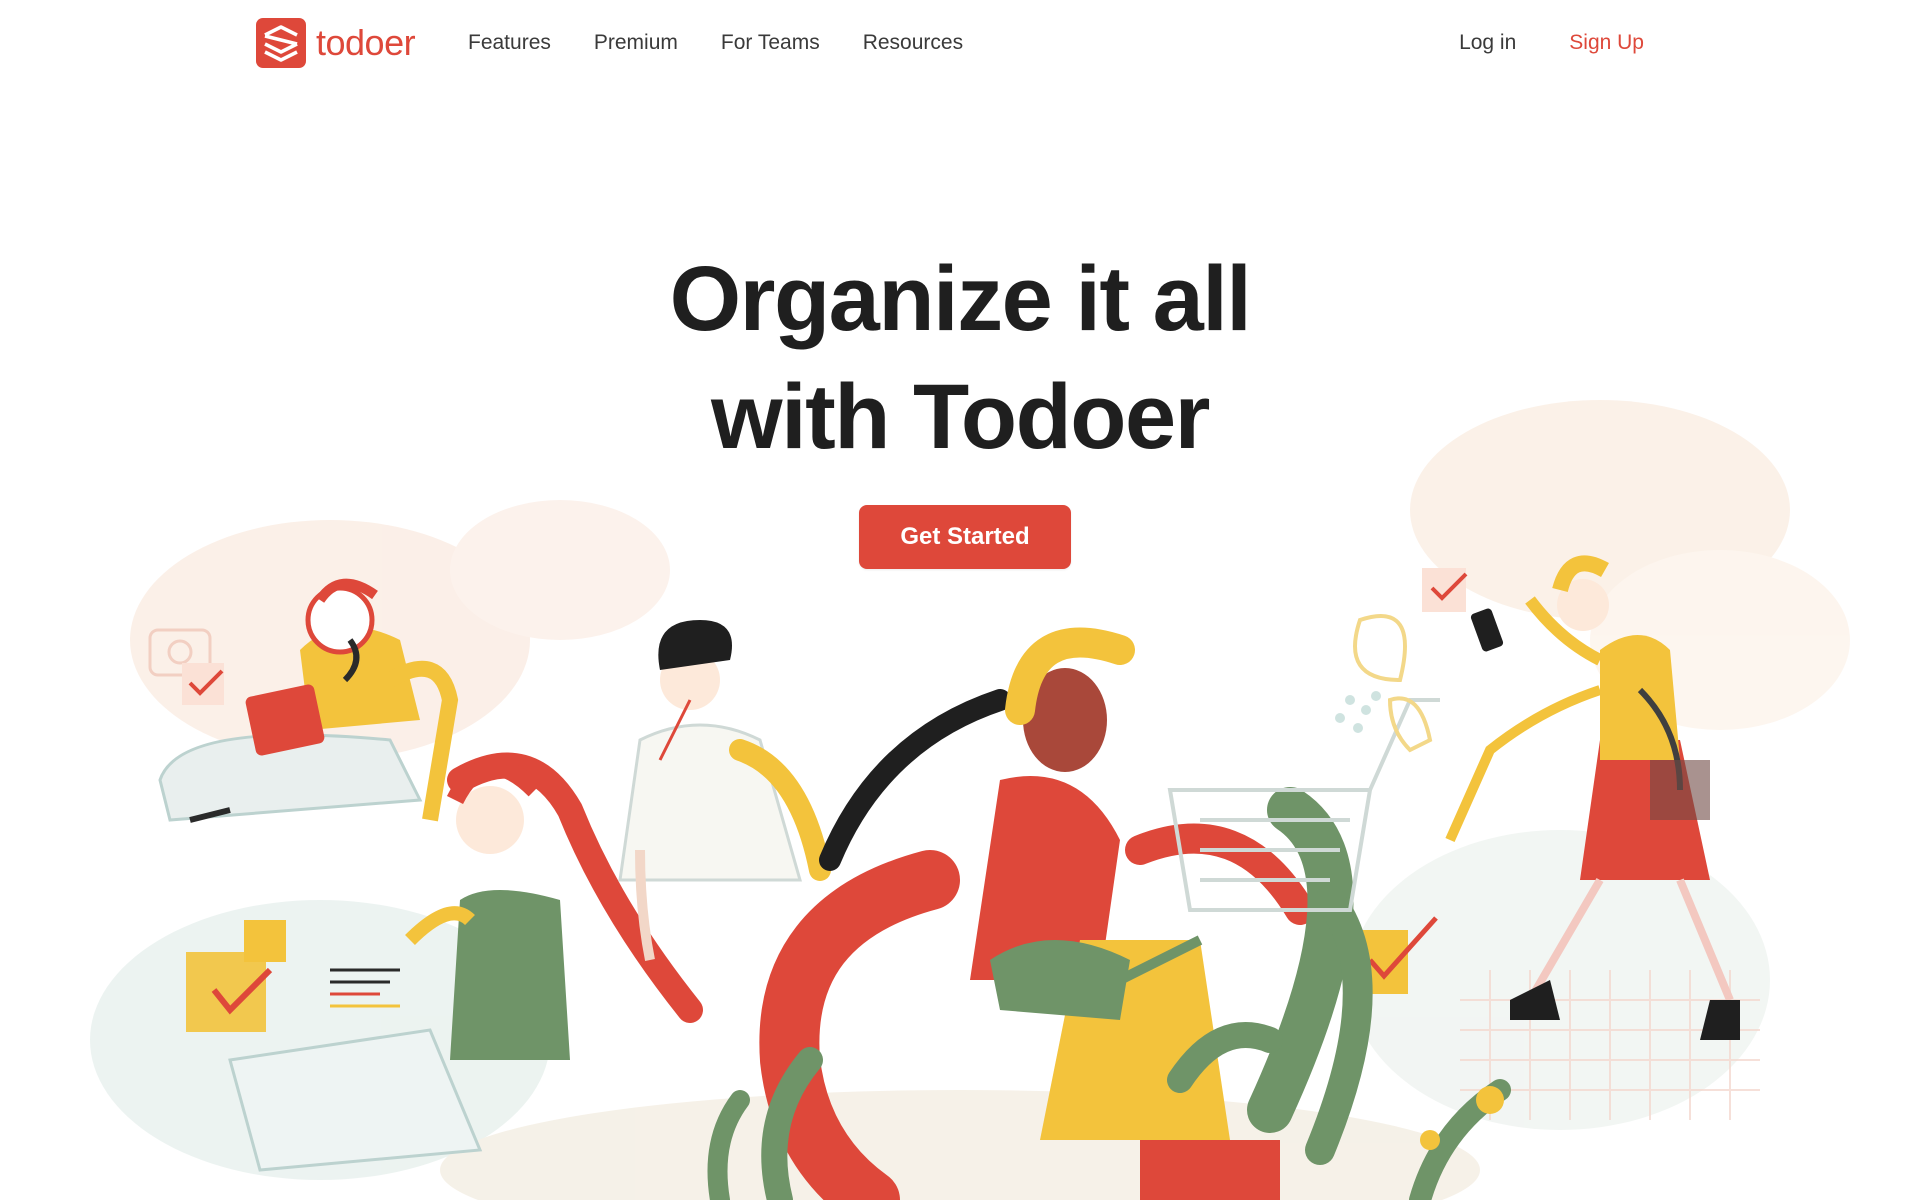  What do you see at coordinates (960, 417) in the screenshot?
I see `hero-title-line-2: with Todoer` at bounding box center [960, 417].